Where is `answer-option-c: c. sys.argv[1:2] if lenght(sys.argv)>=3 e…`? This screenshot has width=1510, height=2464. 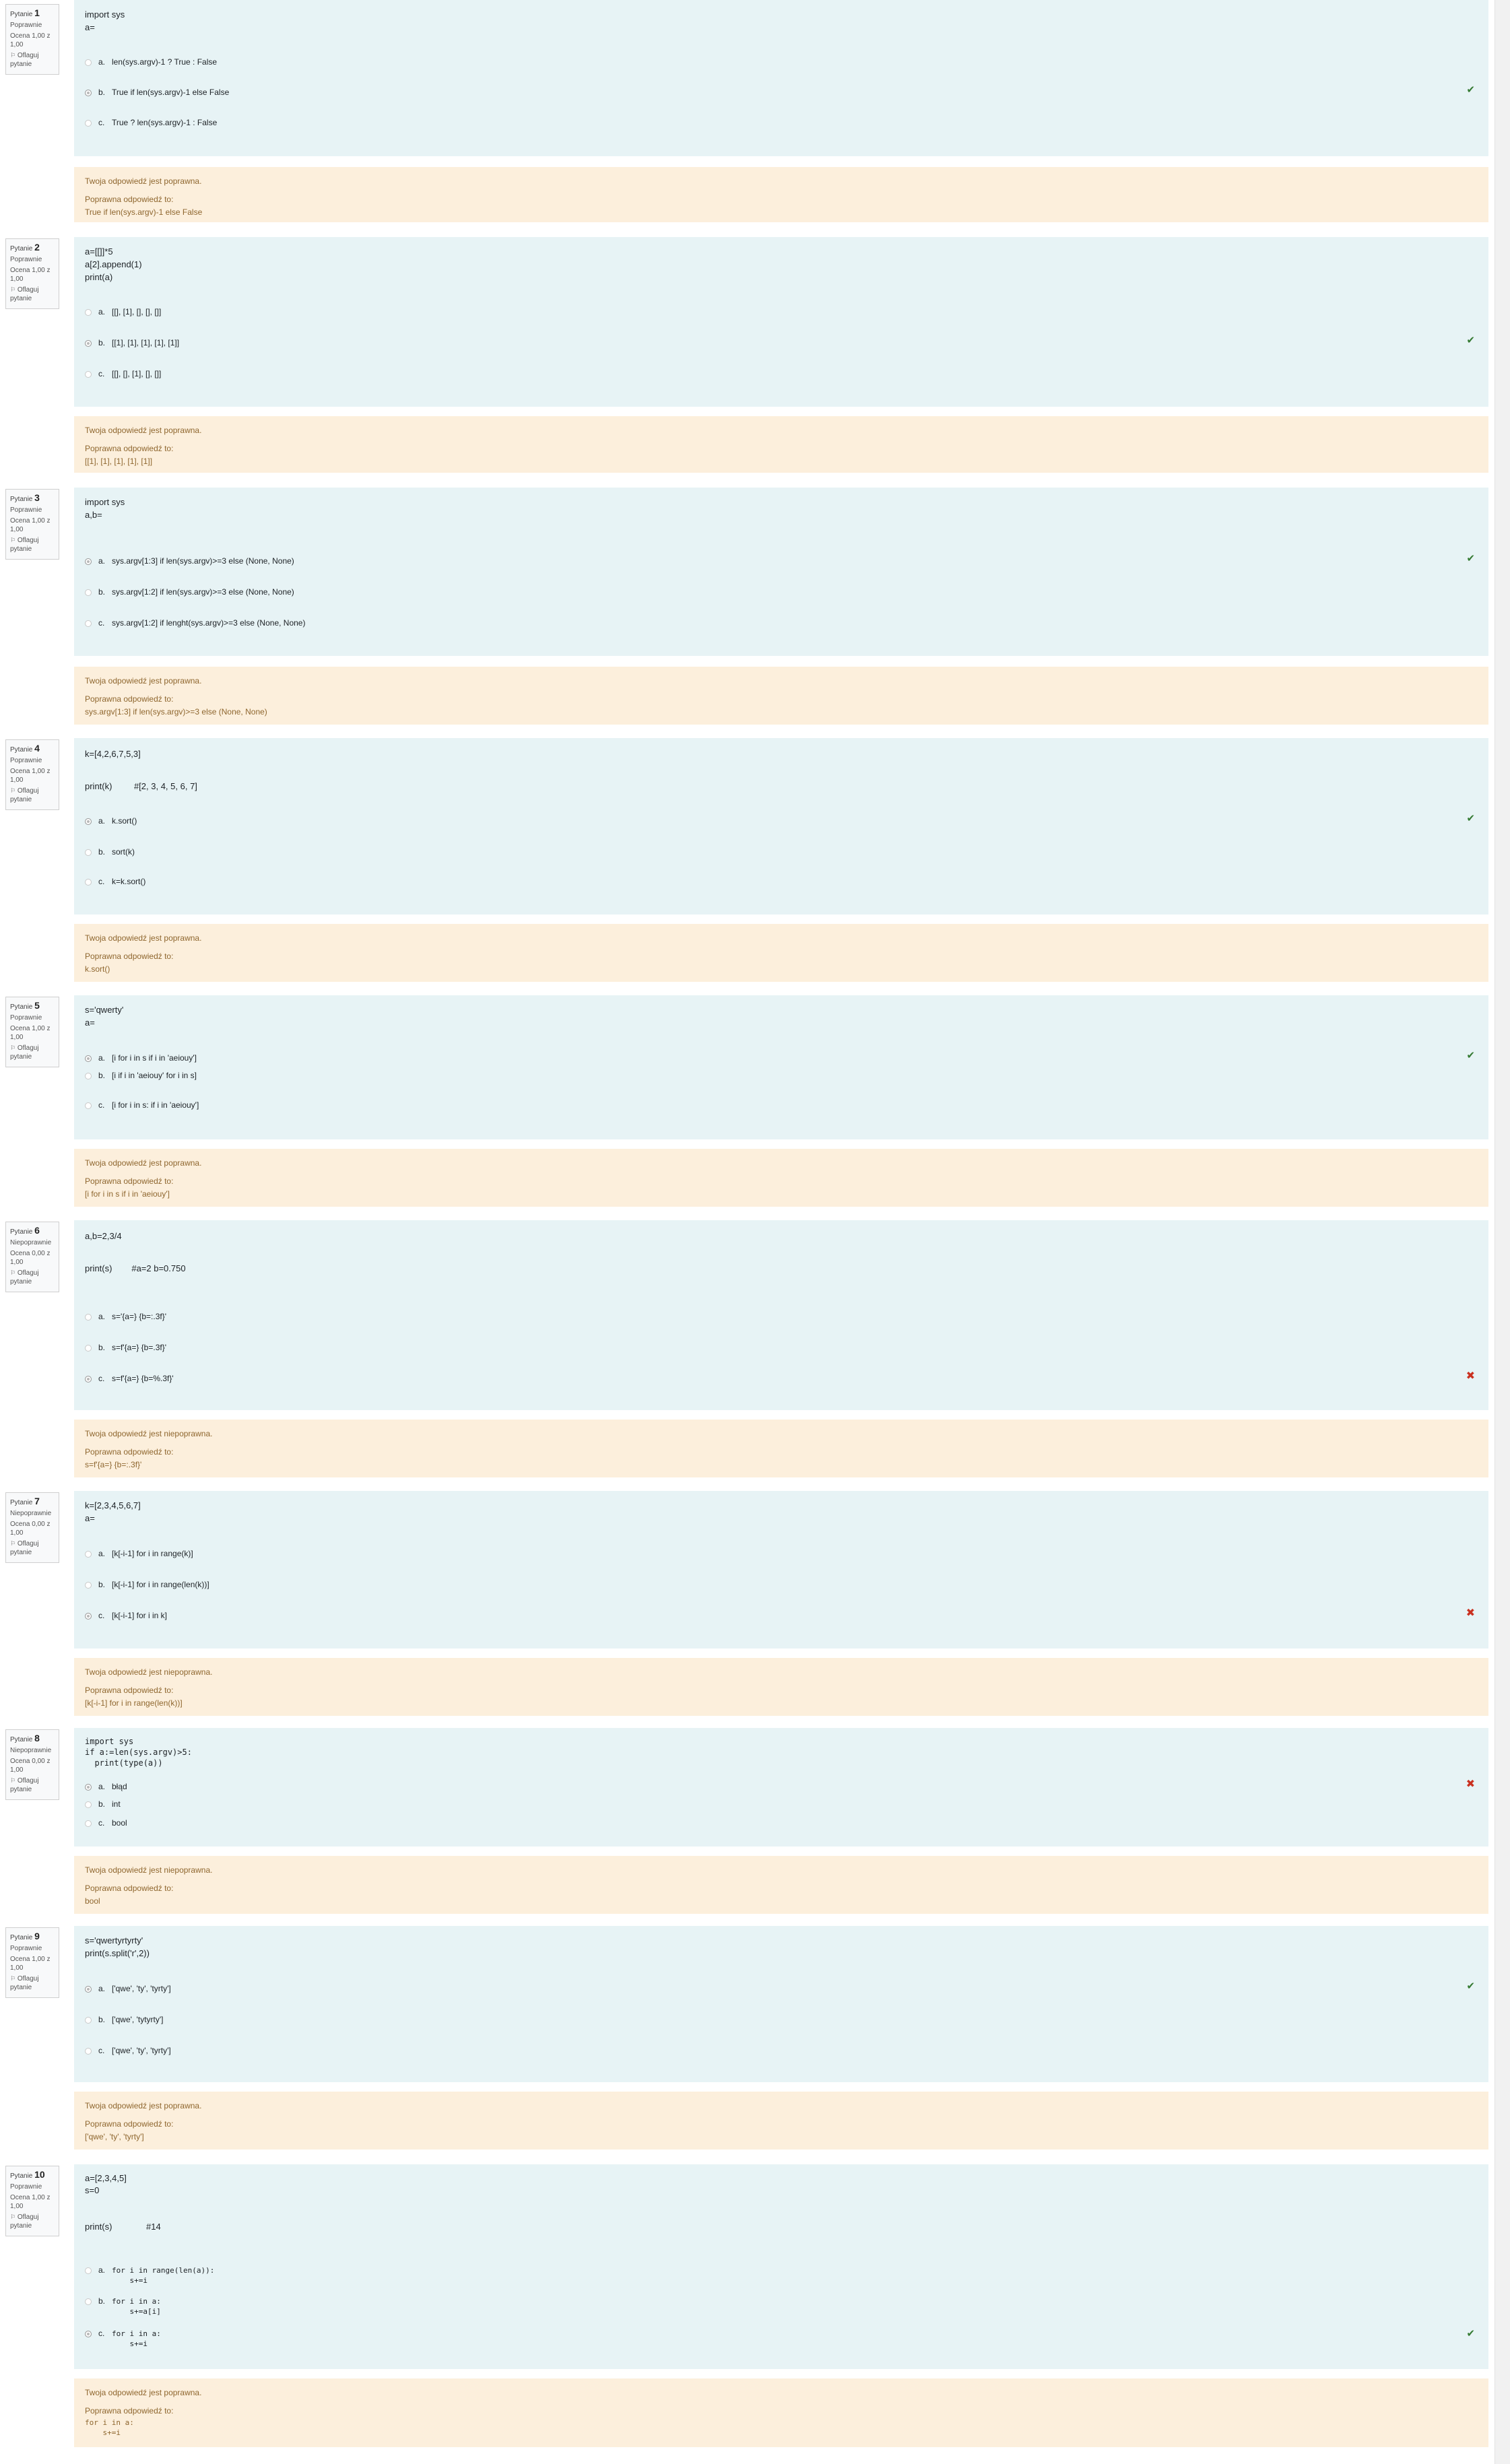 answer-option-c: c. sys.argv[1:2] if lenght(sys.argv)>=3 e… is located at coordinates (195, 623).